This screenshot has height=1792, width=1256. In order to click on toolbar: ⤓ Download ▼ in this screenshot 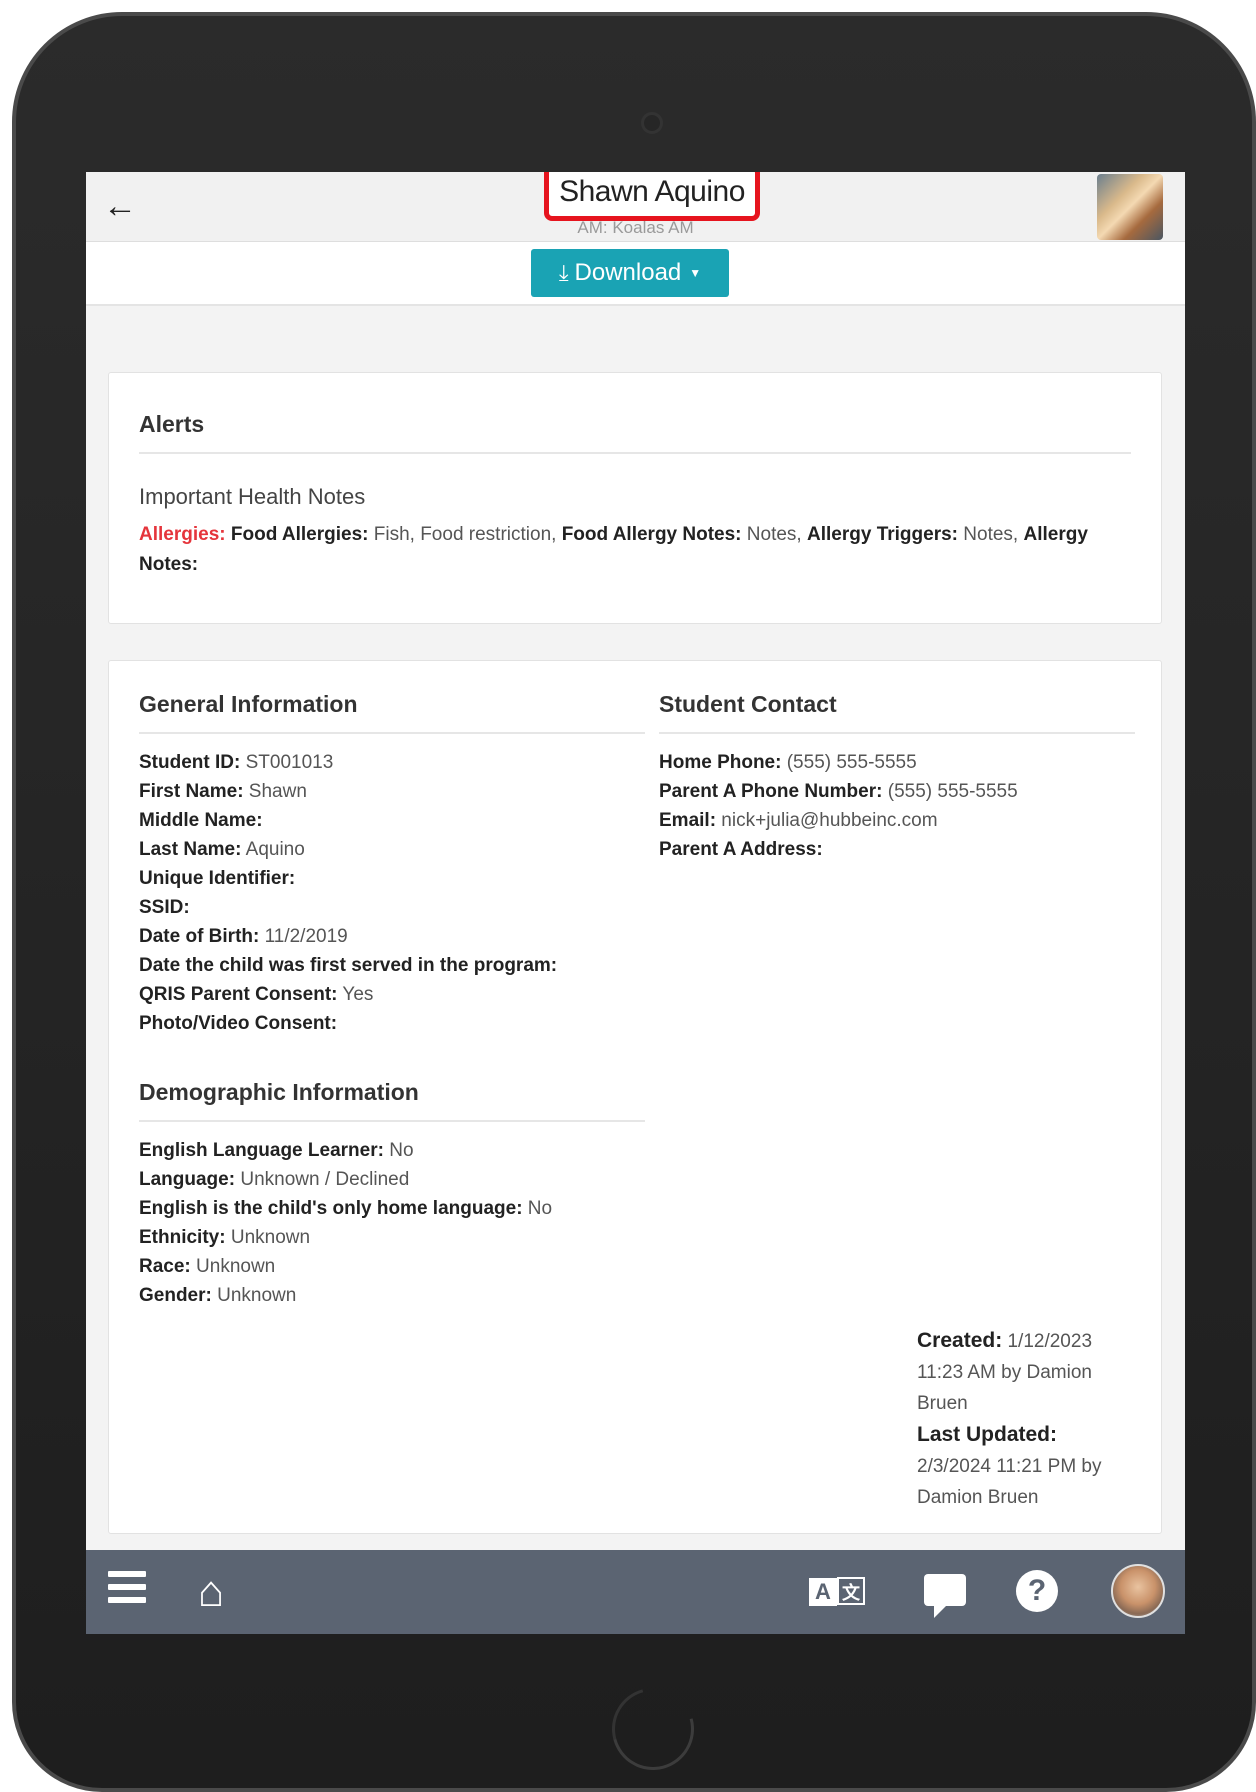, I will do `click(635, 274)`.